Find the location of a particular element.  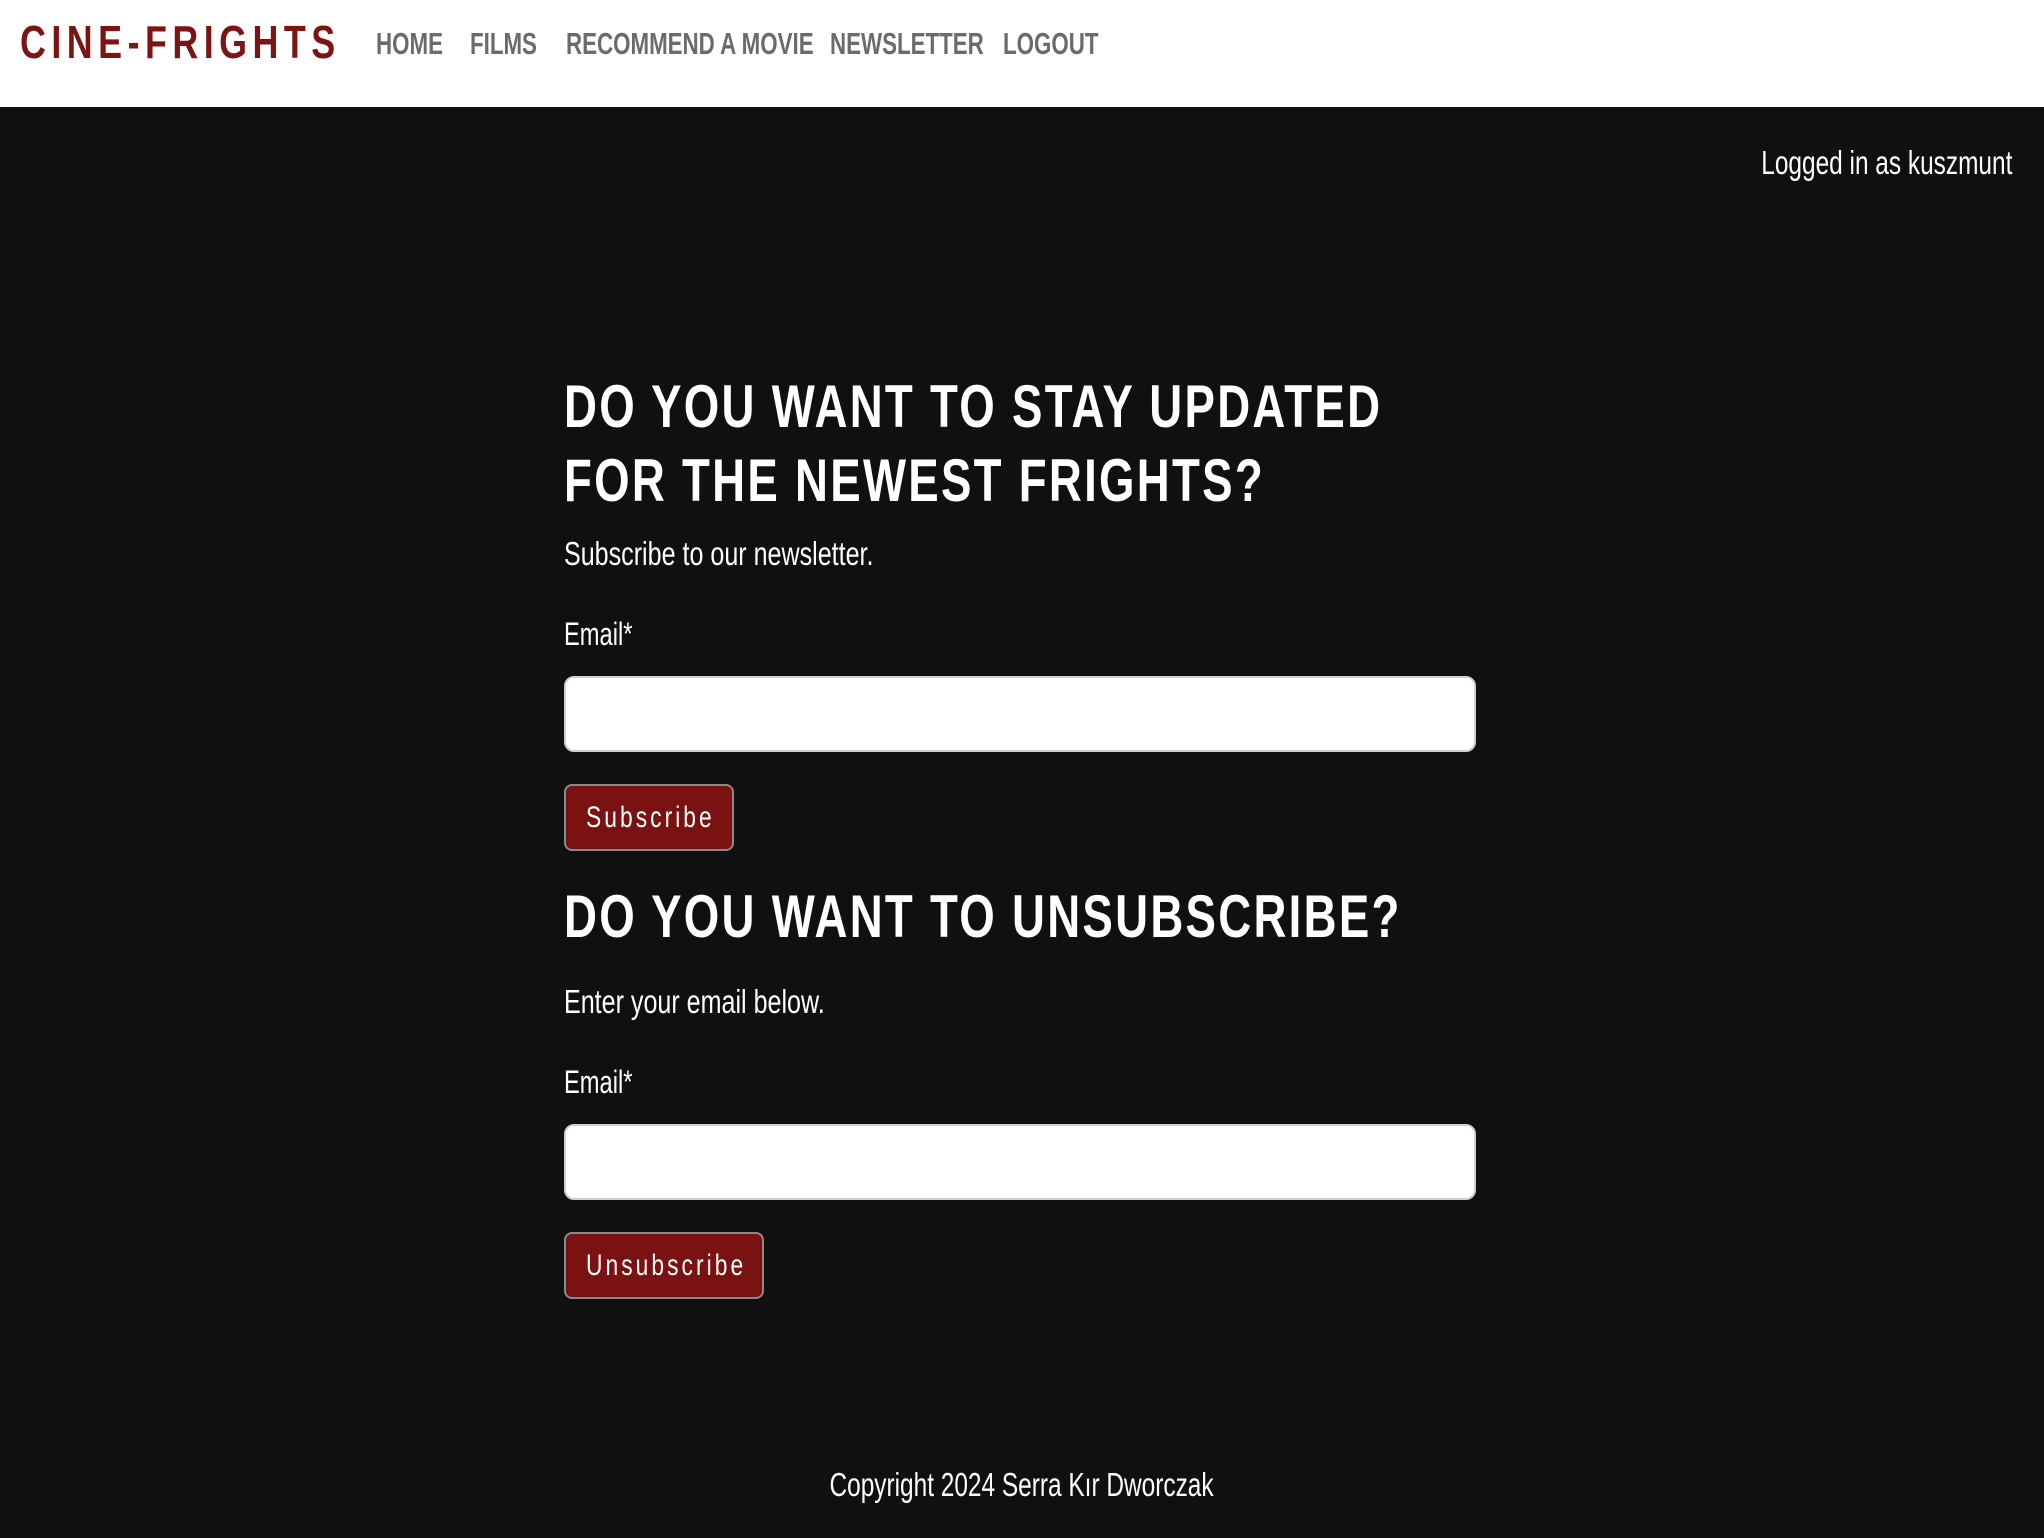

footer: Copyright 2024 Serra Kır Dworczak is located at coordinates (1022, 1485).